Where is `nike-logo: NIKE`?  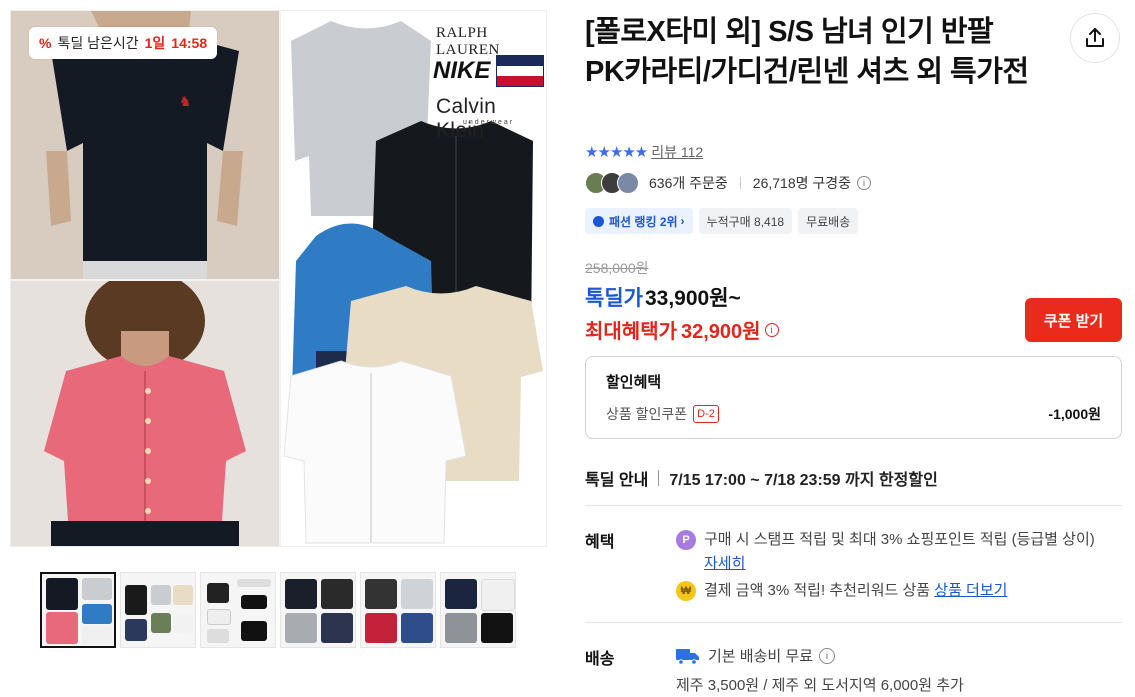
nike-logo: NIKE is located at coordinates (462, 70).